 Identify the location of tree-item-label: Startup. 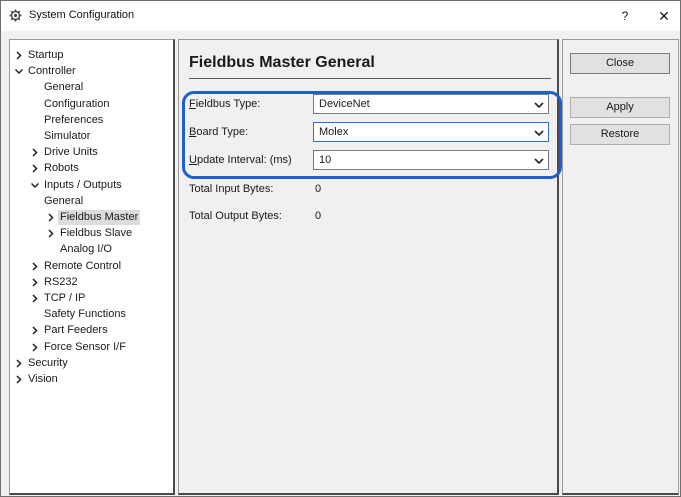
(46, 55).